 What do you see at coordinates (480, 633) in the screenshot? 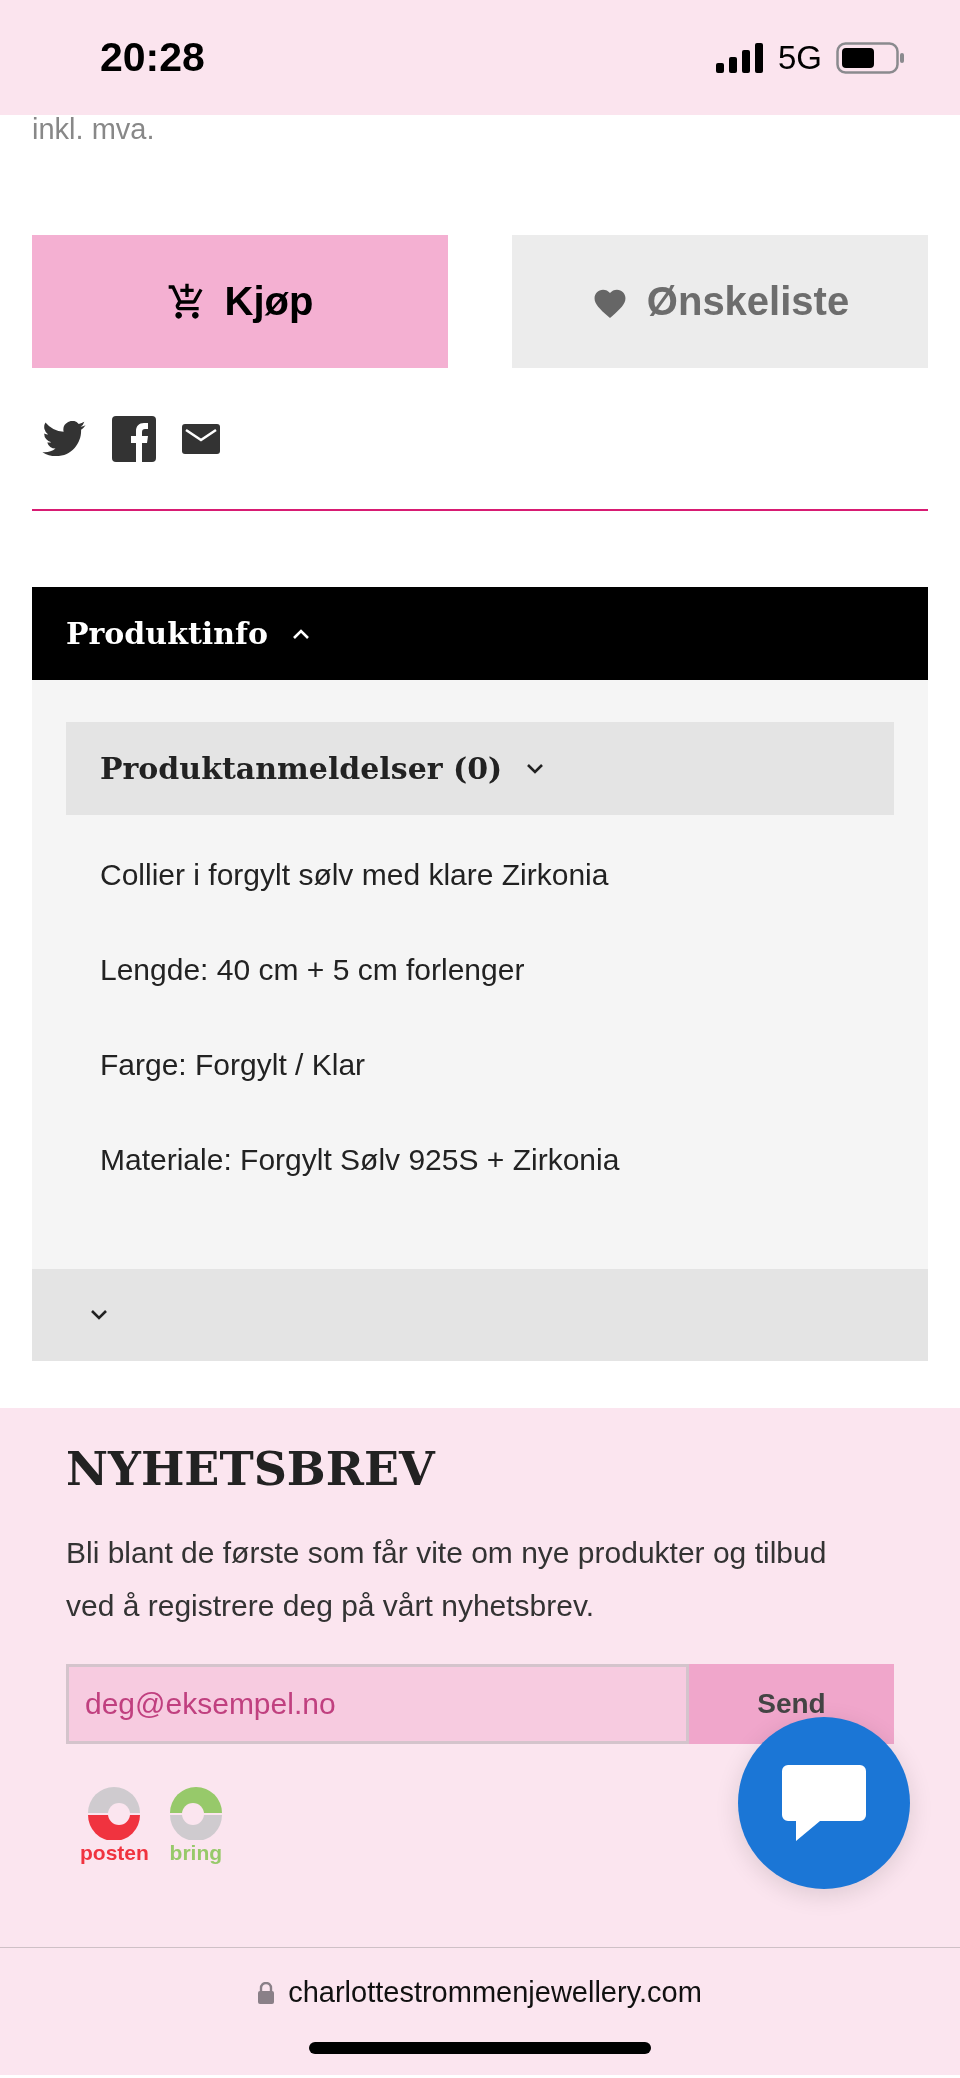
I see `accordion-header: Produktinfo` at bounding box center [480, 633].